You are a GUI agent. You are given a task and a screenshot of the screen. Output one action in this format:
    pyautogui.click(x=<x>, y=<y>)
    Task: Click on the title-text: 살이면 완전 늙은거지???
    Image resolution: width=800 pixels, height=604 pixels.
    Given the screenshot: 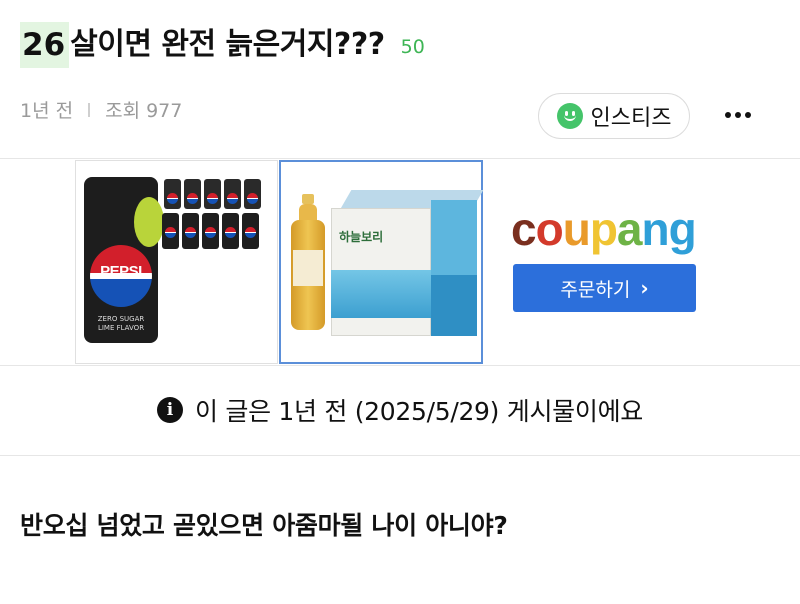 What is the action you would take?
    pyautogui.click(x=227, y=44)
    